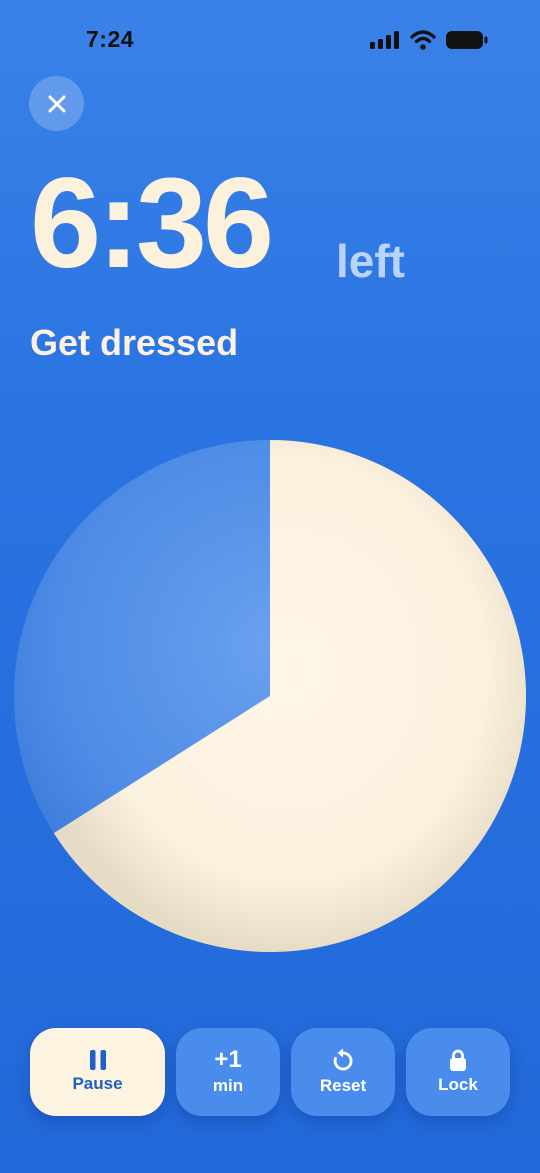  What do you see at coordinates (343, 1059) in the screenshot?
I see `reset-icon` at bounding box center [343, 1059].